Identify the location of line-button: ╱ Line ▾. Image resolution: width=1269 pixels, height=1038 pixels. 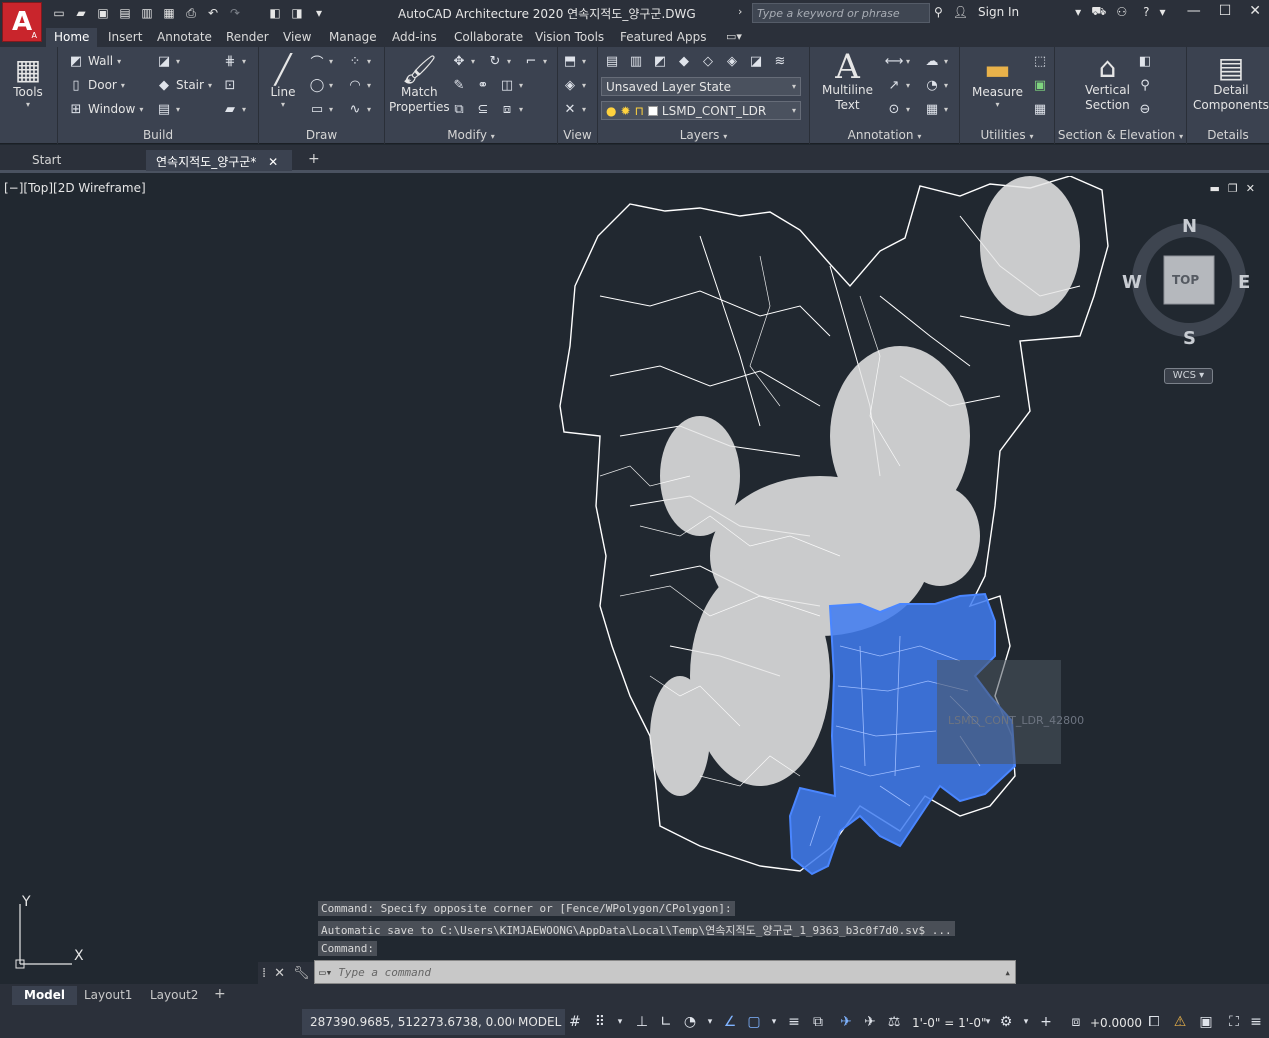
(283, 81).